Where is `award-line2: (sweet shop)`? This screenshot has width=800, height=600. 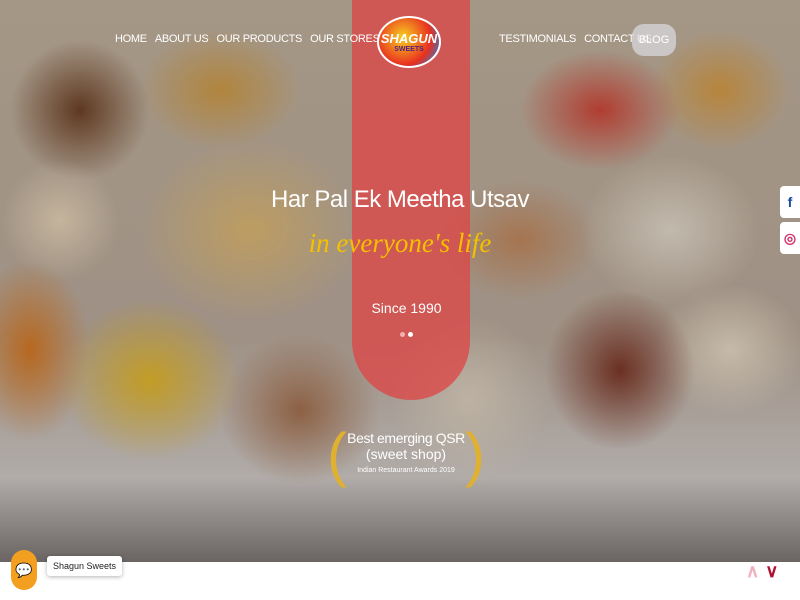
award-line2: (sweet shop) is located at coordinates (406, 454).